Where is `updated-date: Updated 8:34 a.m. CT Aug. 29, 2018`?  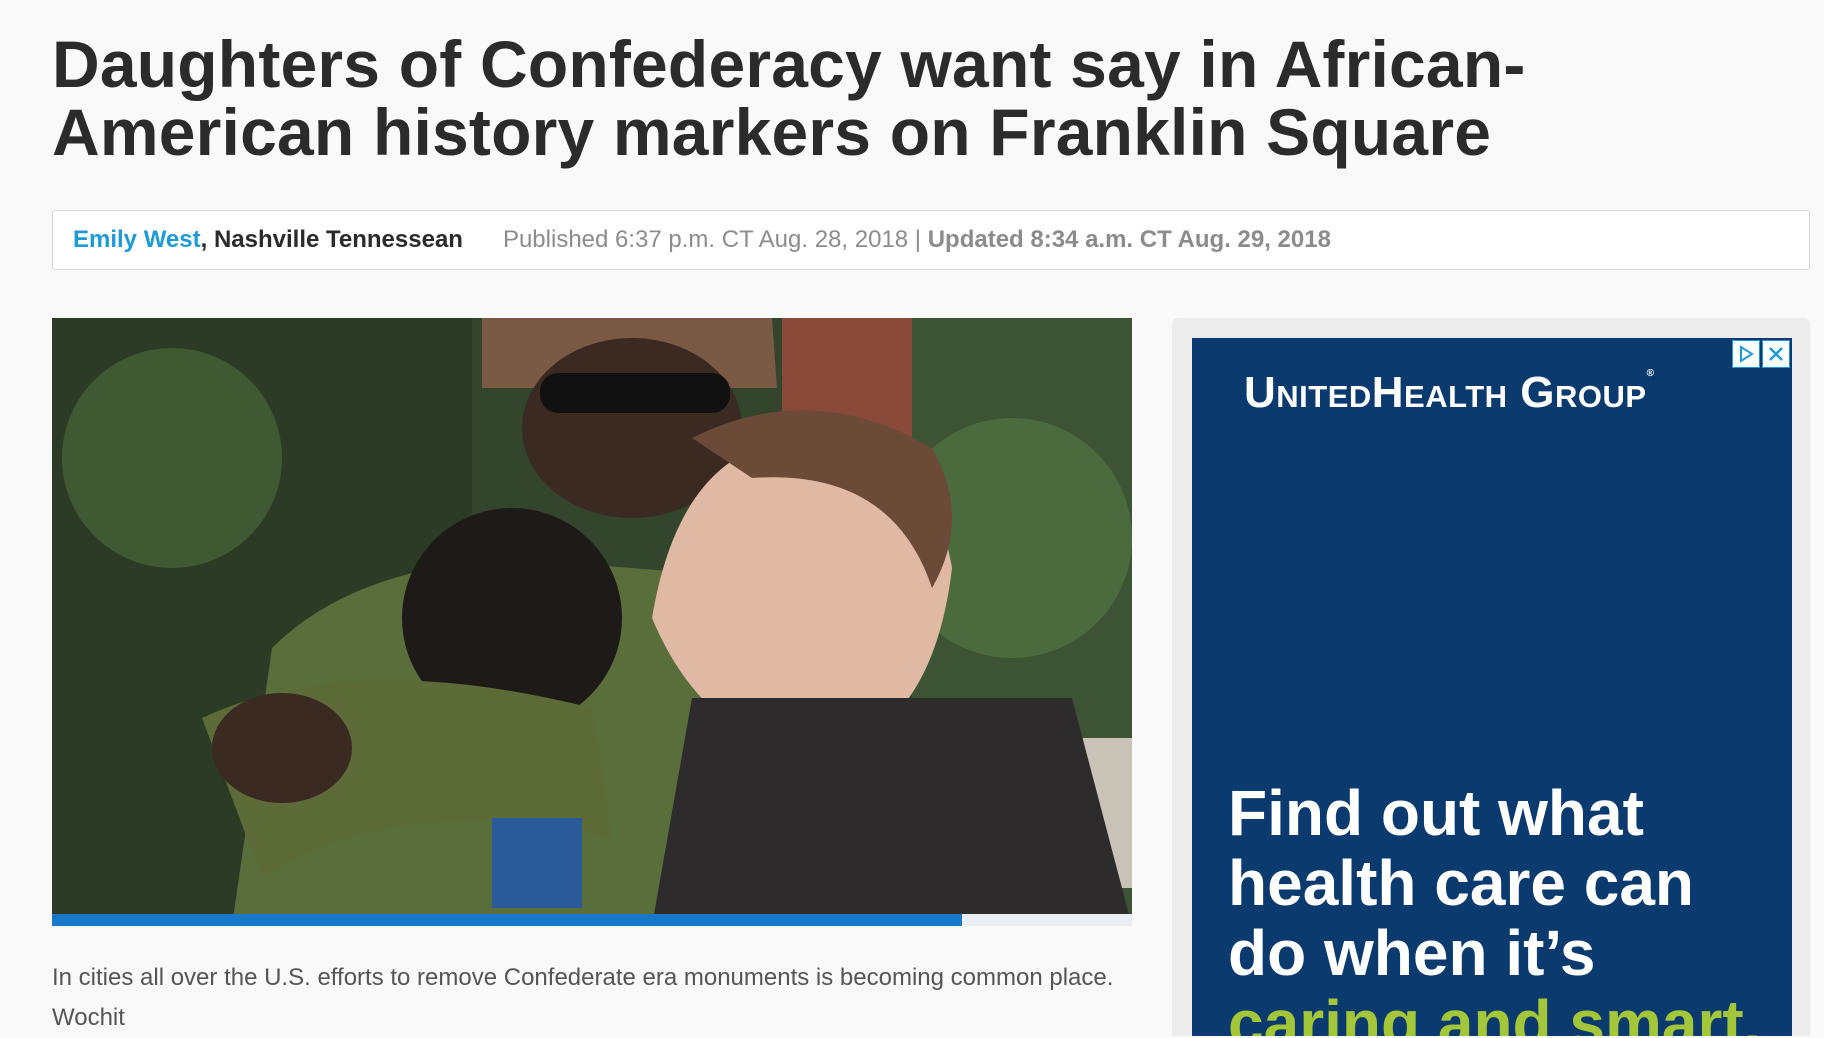
updated-date: Updated 8:34 a.m. CT Aug. 29, 2018 is located at coordinates (1129, 239).